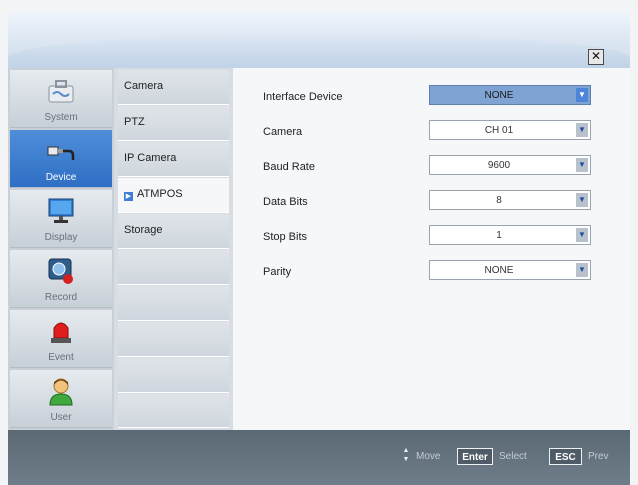 Image resolution: width=638 pixels, height=485 pixels. Describe the element at coordinates (283, 132) in the screenshot. I see `setting-label: Camera` at that location.